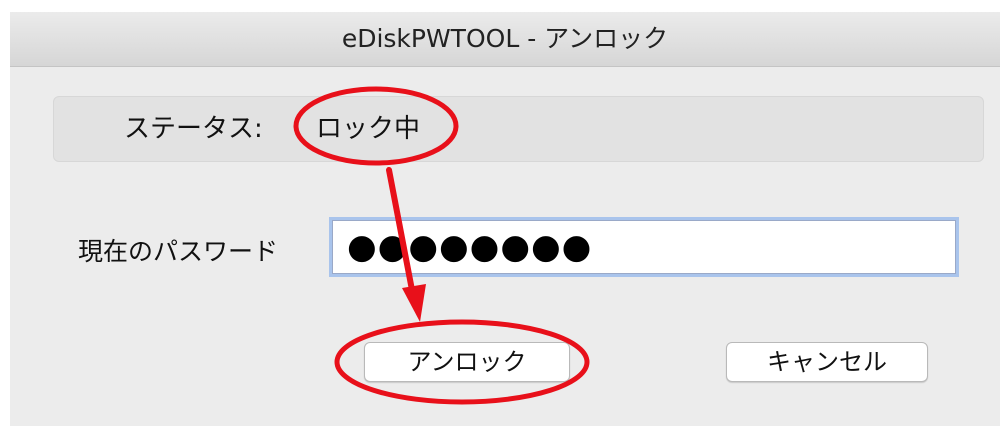  I want to click on window-title: eDiskPWTOOL - アンロック, so click(505, 38).